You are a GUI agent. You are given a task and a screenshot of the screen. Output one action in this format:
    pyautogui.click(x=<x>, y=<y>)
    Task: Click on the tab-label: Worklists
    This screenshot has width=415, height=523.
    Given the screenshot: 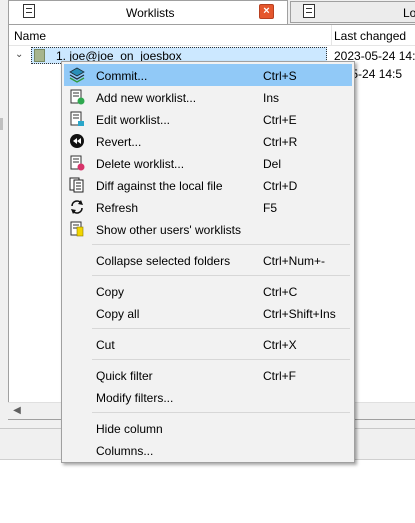 What is the action you would take?
    pyautogui.click(x=150, y=13)
    